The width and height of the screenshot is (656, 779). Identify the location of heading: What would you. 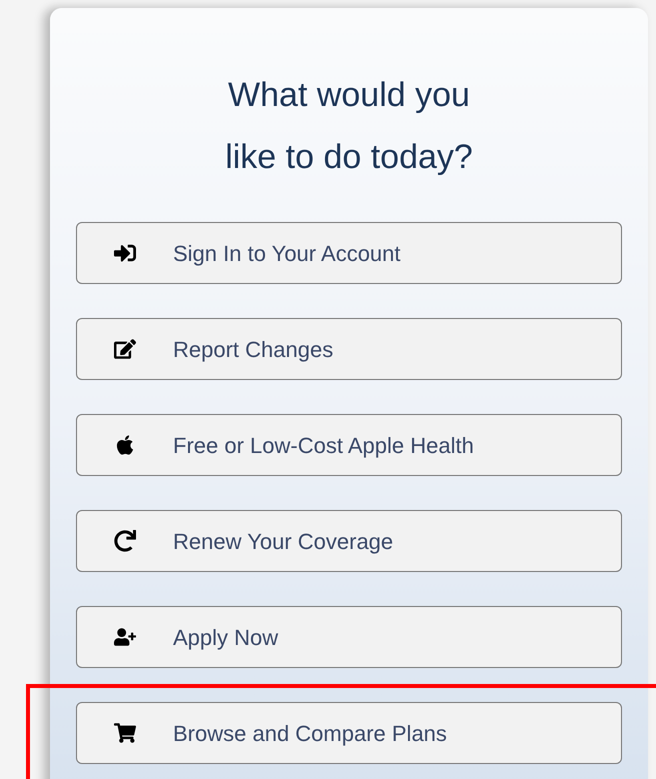
(349, 95).